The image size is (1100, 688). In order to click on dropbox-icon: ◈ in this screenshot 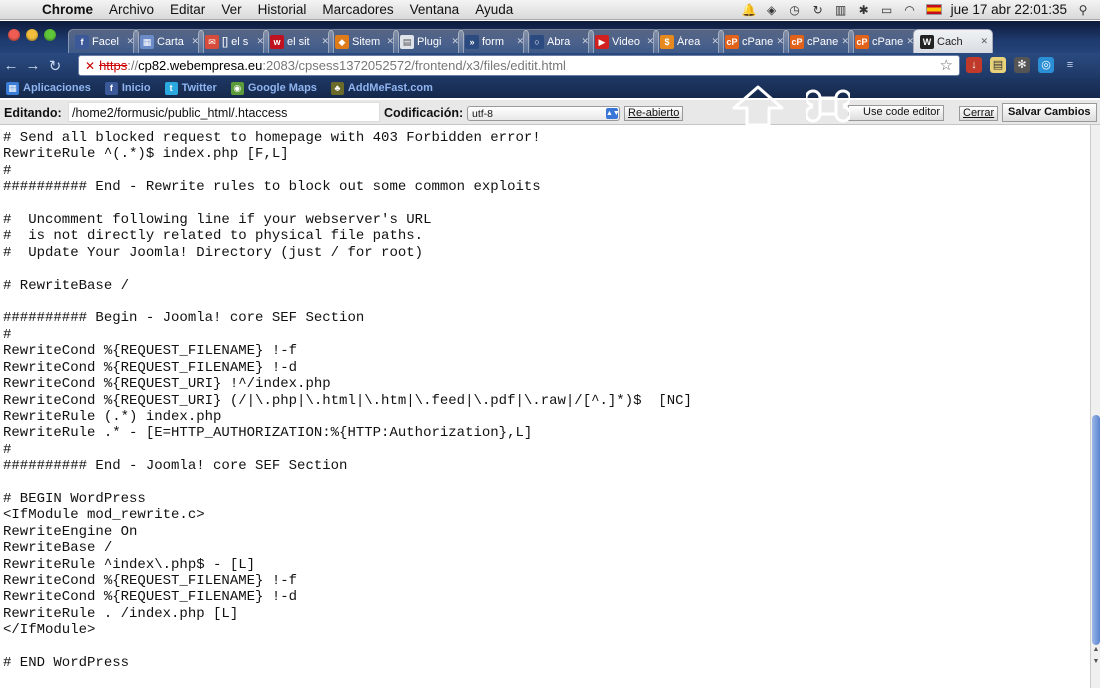, I will do `click(772, 10)`.